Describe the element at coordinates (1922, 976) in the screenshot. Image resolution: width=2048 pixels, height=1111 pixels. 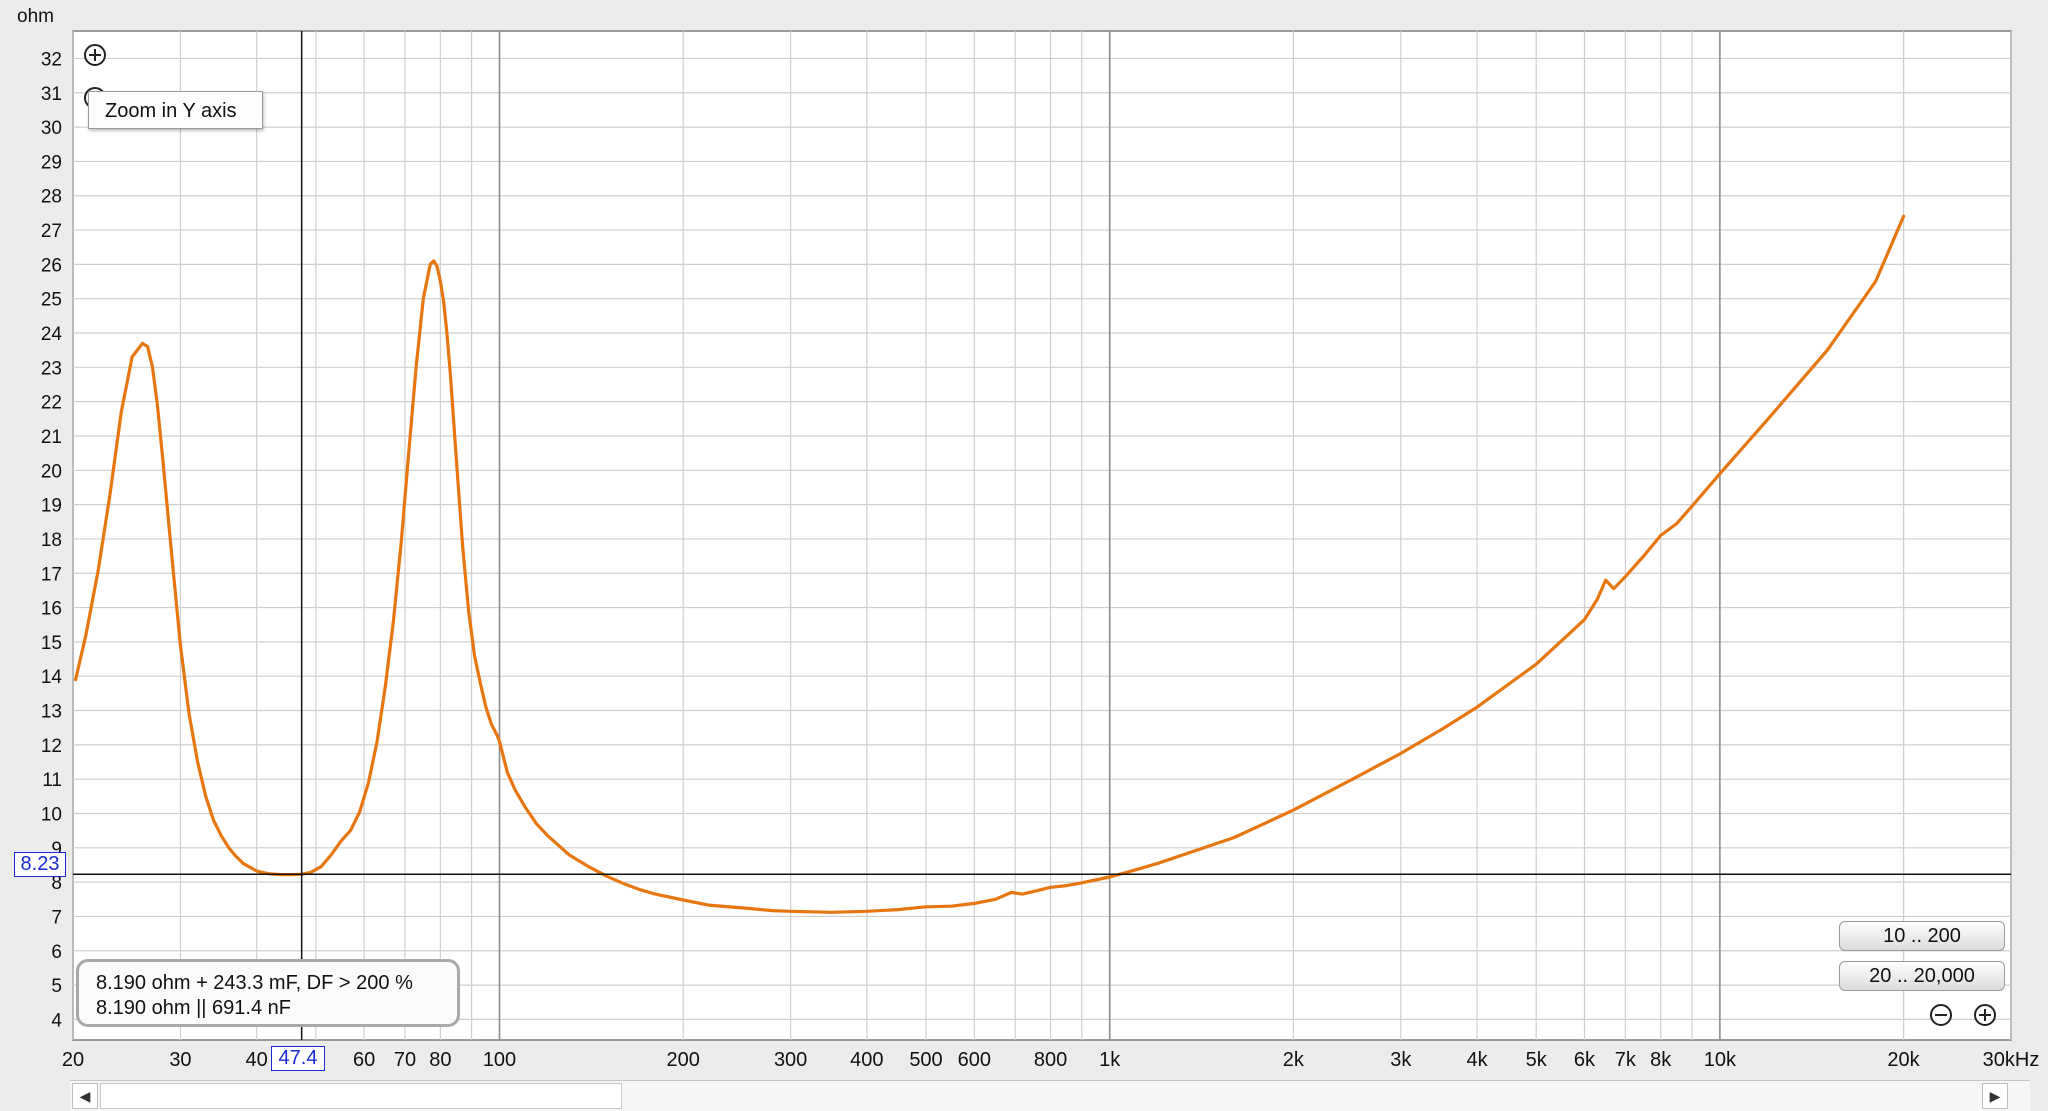
I see `range-20-20000-button: 20 .. 20,000` at that location.